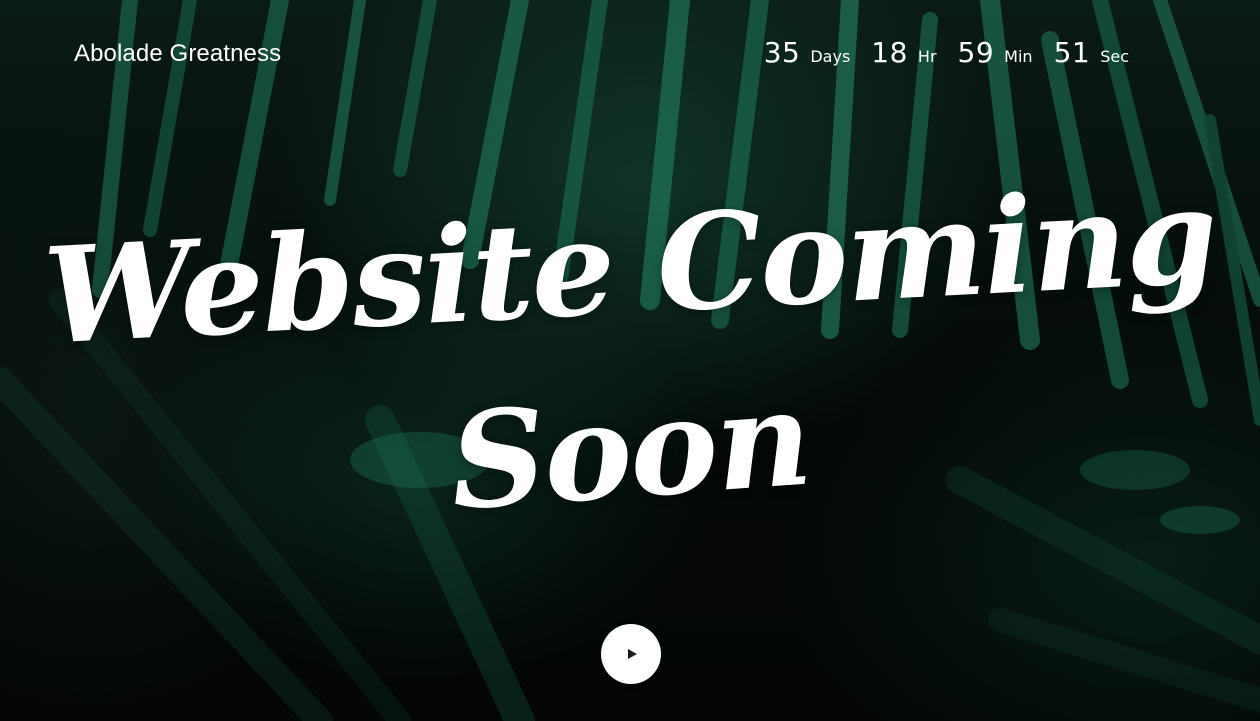 The width and height of the screenshot is (1260, 721). I want to click on play-icon, so click(632, 654).